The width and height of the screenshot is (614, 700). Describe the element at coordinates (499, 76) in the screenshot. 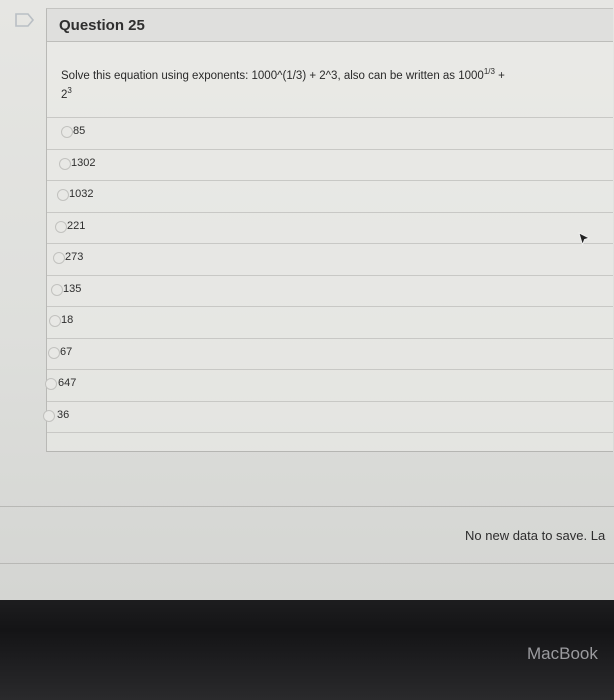

I see `prompt-plus: +` at that location.